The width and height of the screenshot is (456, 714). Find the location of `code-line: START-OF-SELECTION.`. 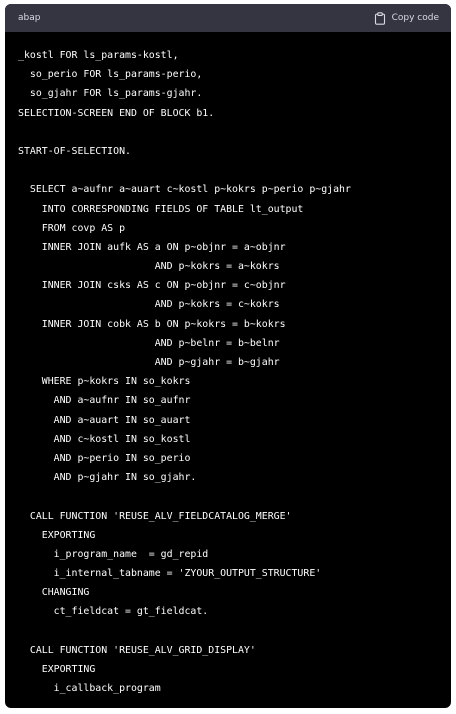

code-line: START-OF-SELECTION. is located at coordinates (74, 151).